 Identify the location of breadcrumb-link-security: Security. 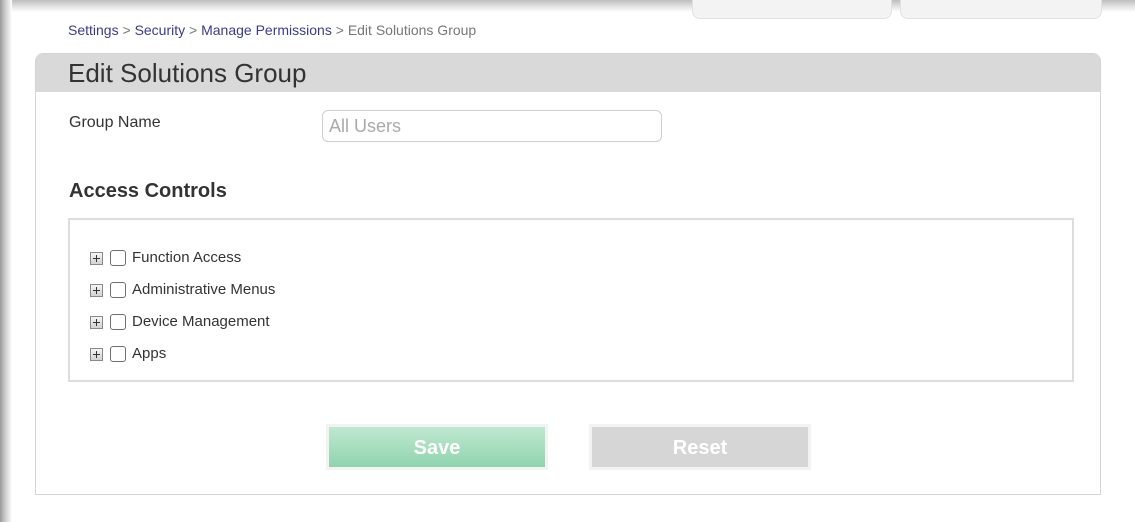
(160, 30).